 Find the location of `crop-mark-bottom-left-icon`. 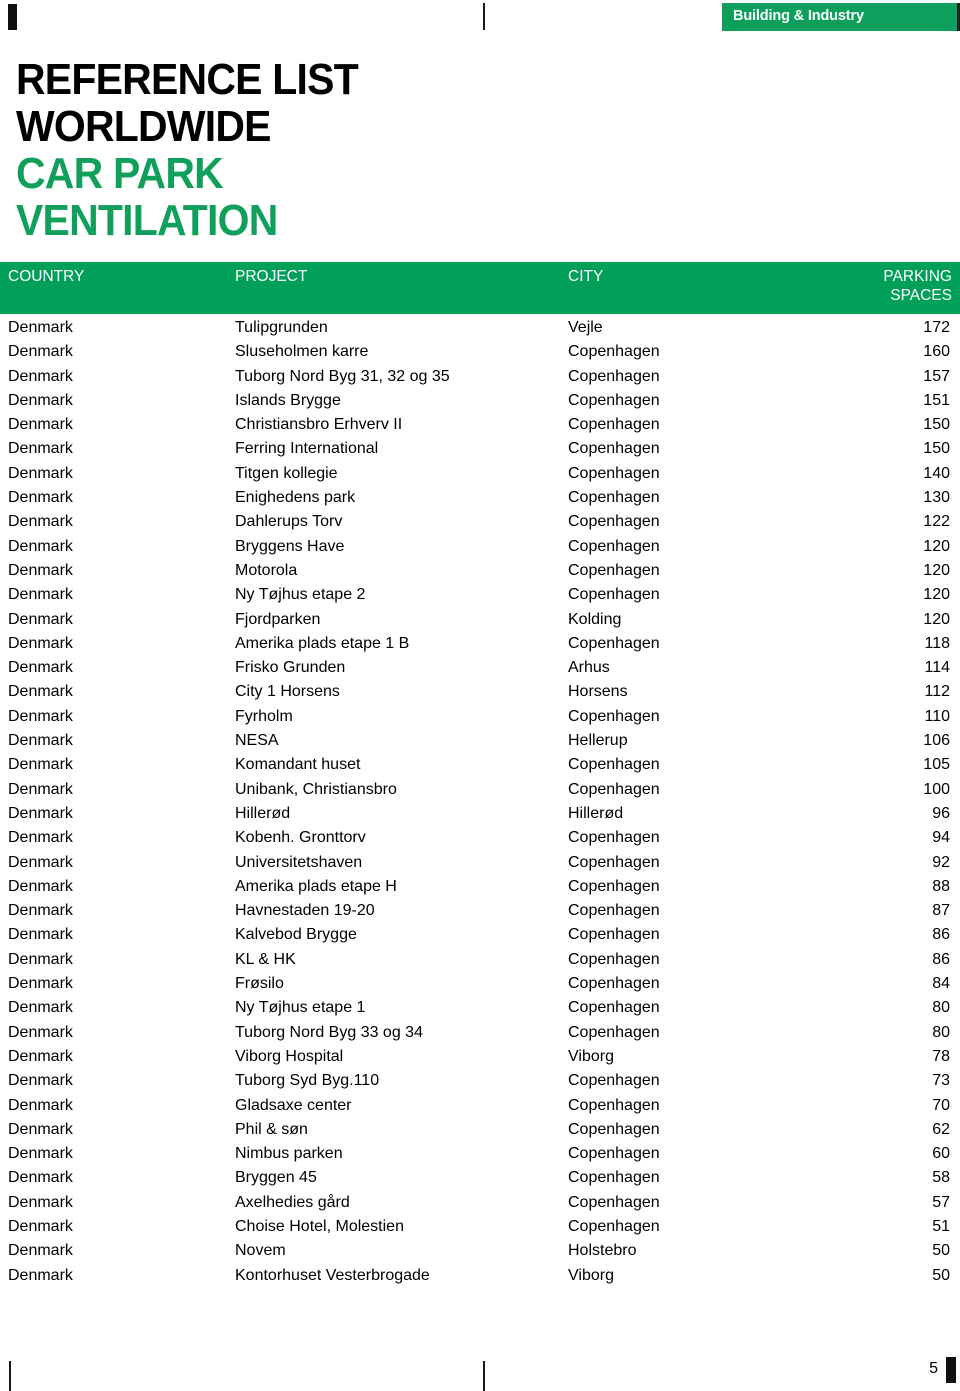

crop-mark-bottom-left-icon is located at coordinates (10, 1376).